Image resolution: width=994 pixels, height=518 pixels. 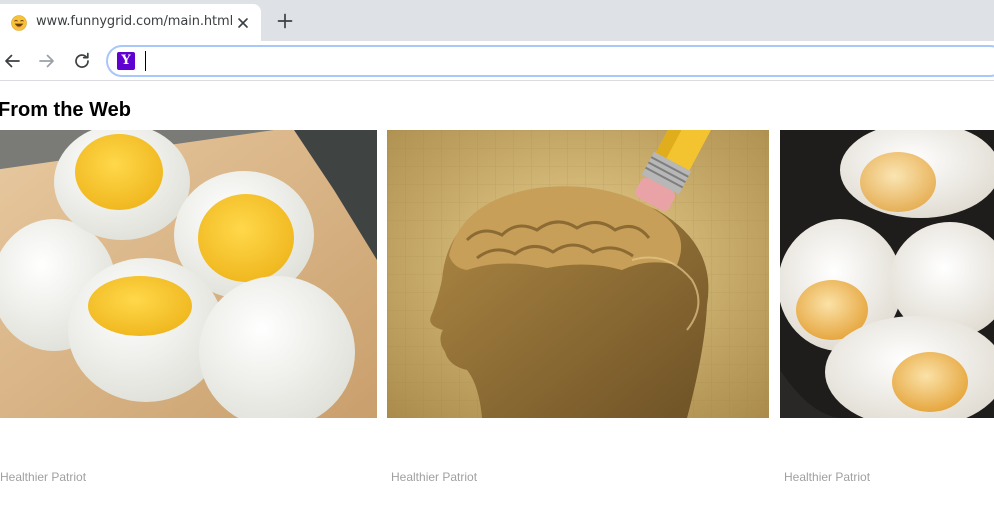 What do you see at coordinates (12, 61) in the screenshot?
I see `arrow-left-icon` at bounding box center [12, 61].